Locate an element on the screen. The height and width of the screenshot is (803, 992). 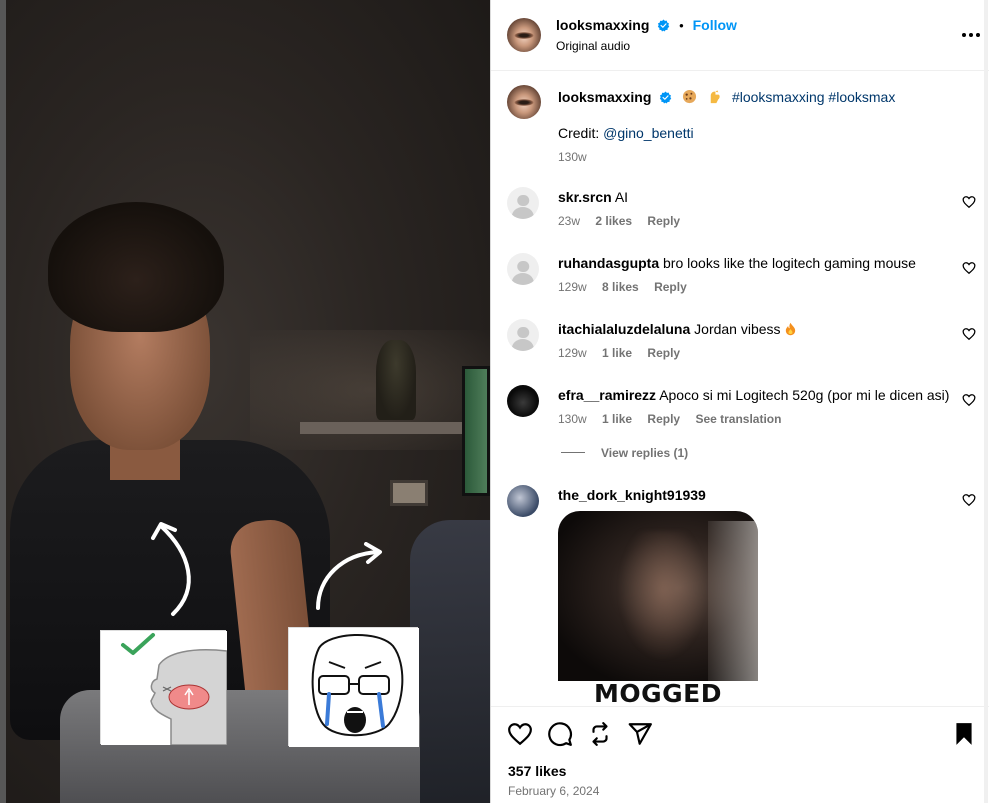
send-icon is located at coordinates (640, 734).